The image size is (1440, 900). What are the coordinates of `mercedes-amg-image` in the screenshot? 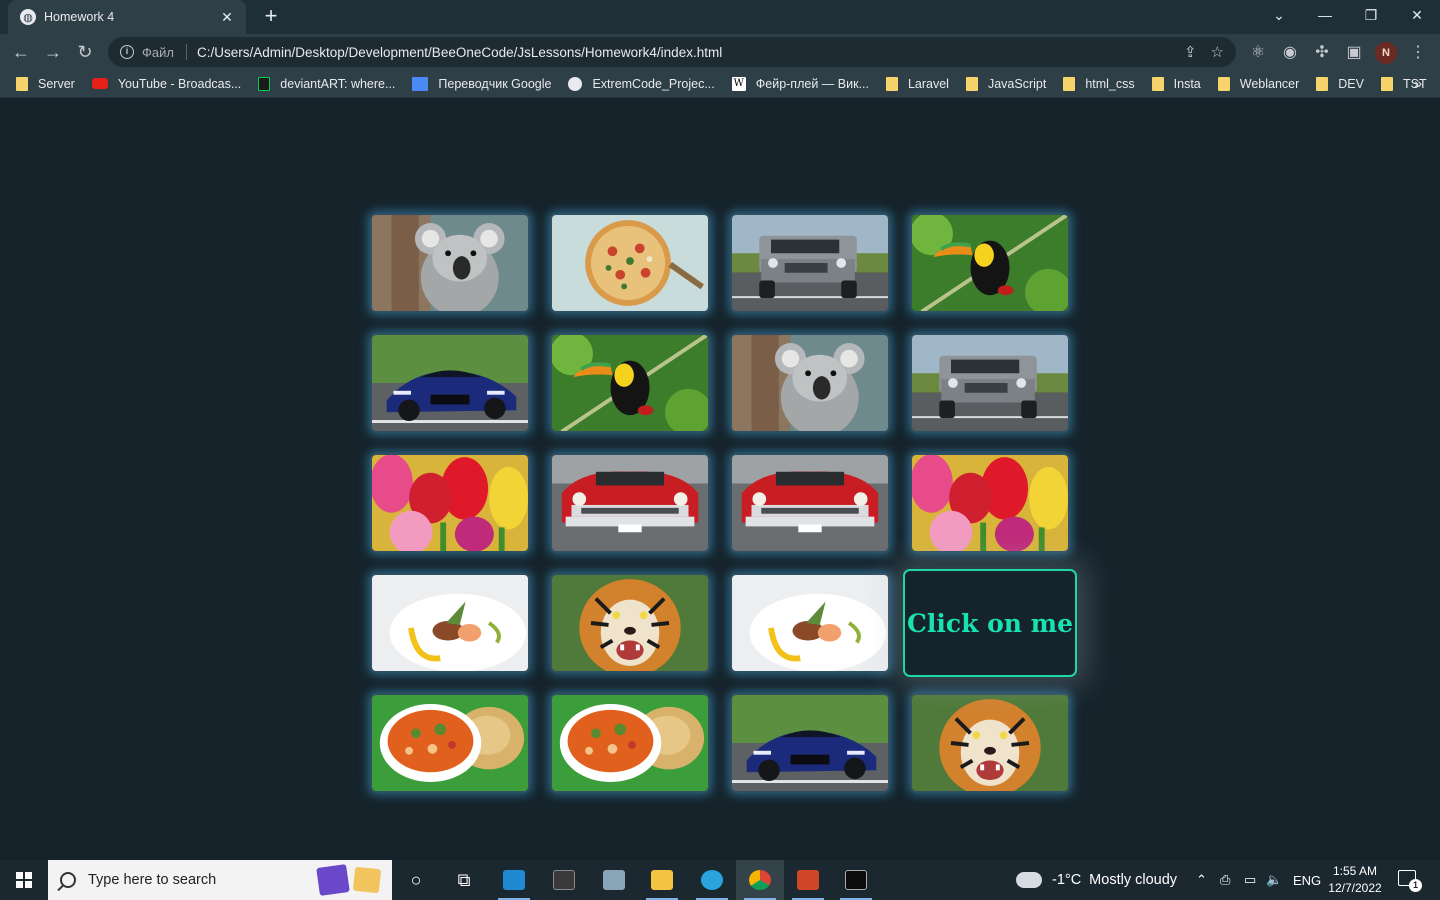 It's located at (450, 383).